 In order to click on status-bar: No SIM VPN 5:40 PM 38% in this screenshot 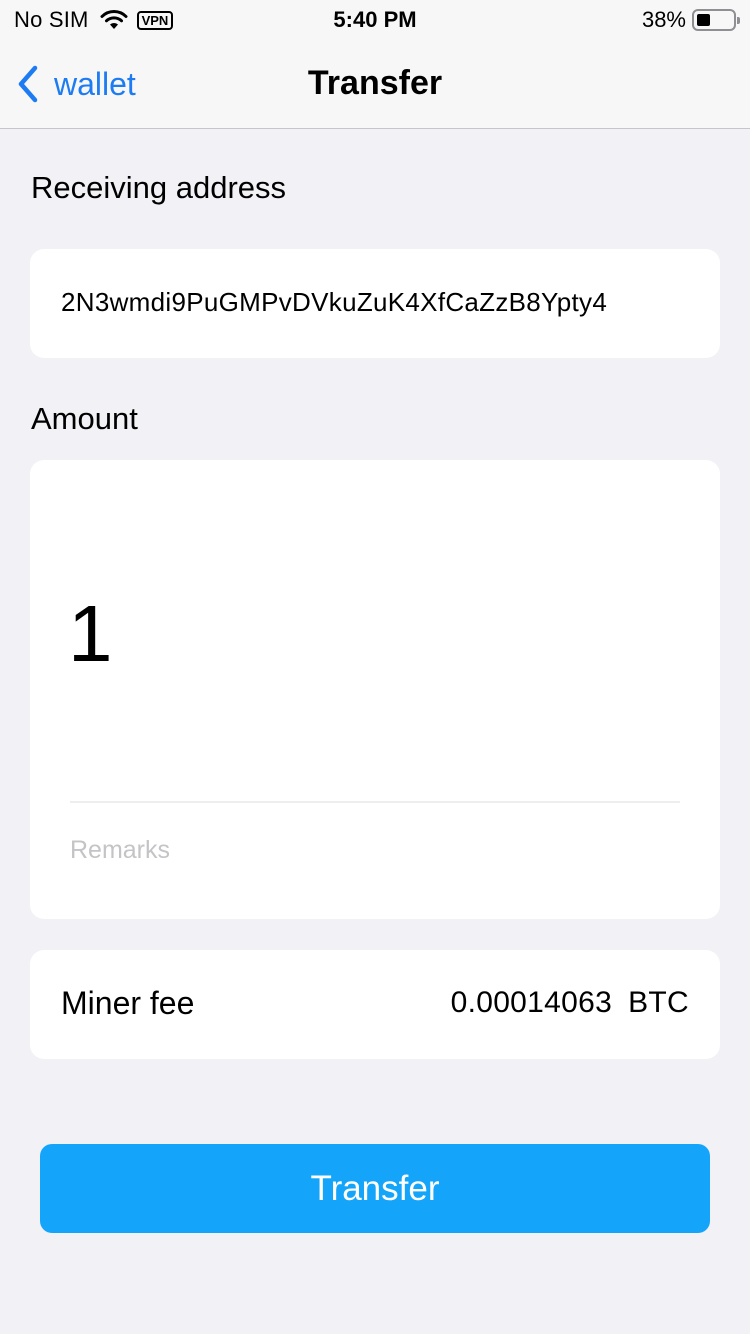, I will do `click(375, 20)`.